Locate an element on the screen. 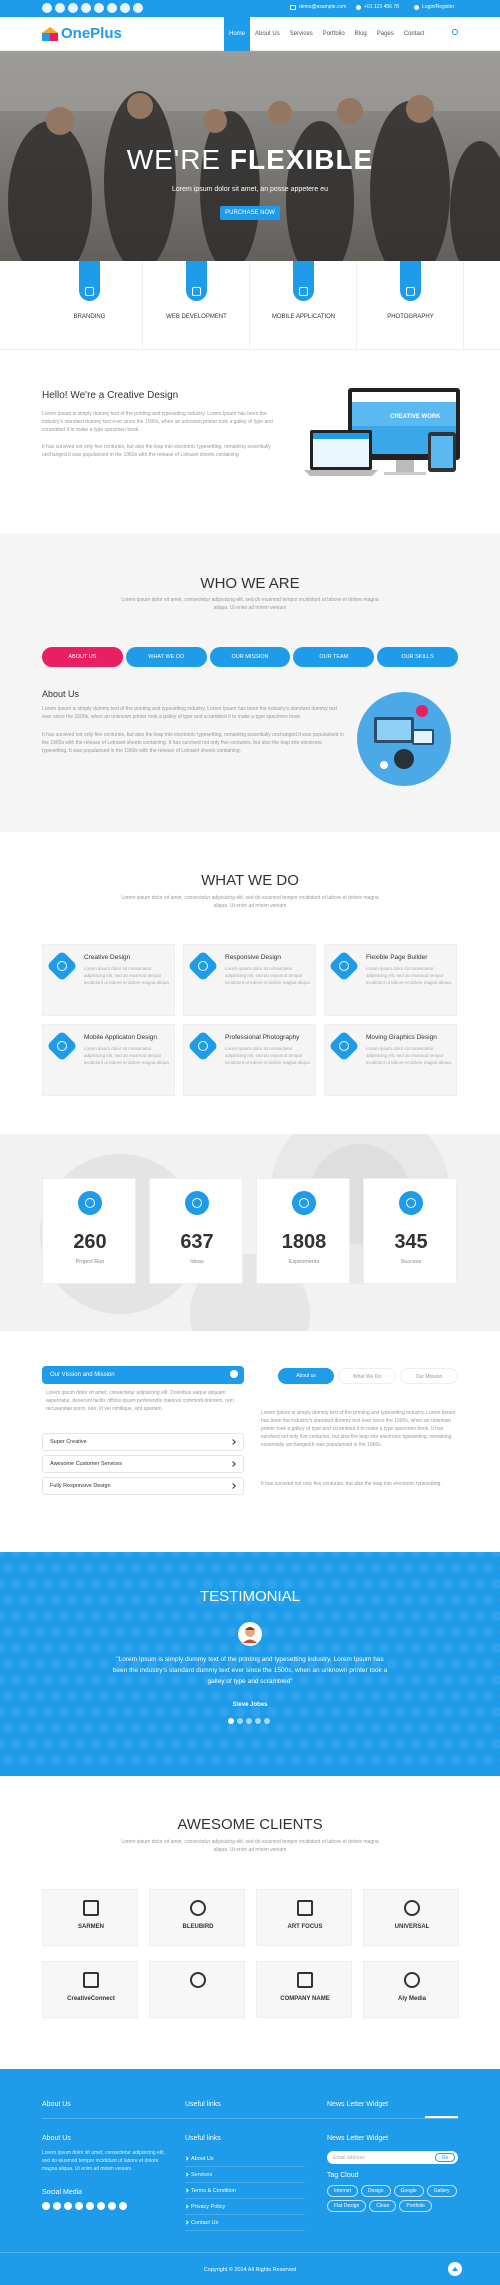 The height and width of the screenshot is (2285, 500). footer-link: Terms & Condition is located at coordinates (244, 2191).